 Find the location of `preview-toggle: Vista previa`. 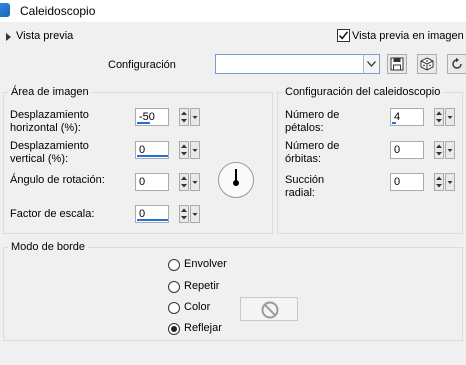

preview-toggle: Vista previa is located at coordinates (44, 36).